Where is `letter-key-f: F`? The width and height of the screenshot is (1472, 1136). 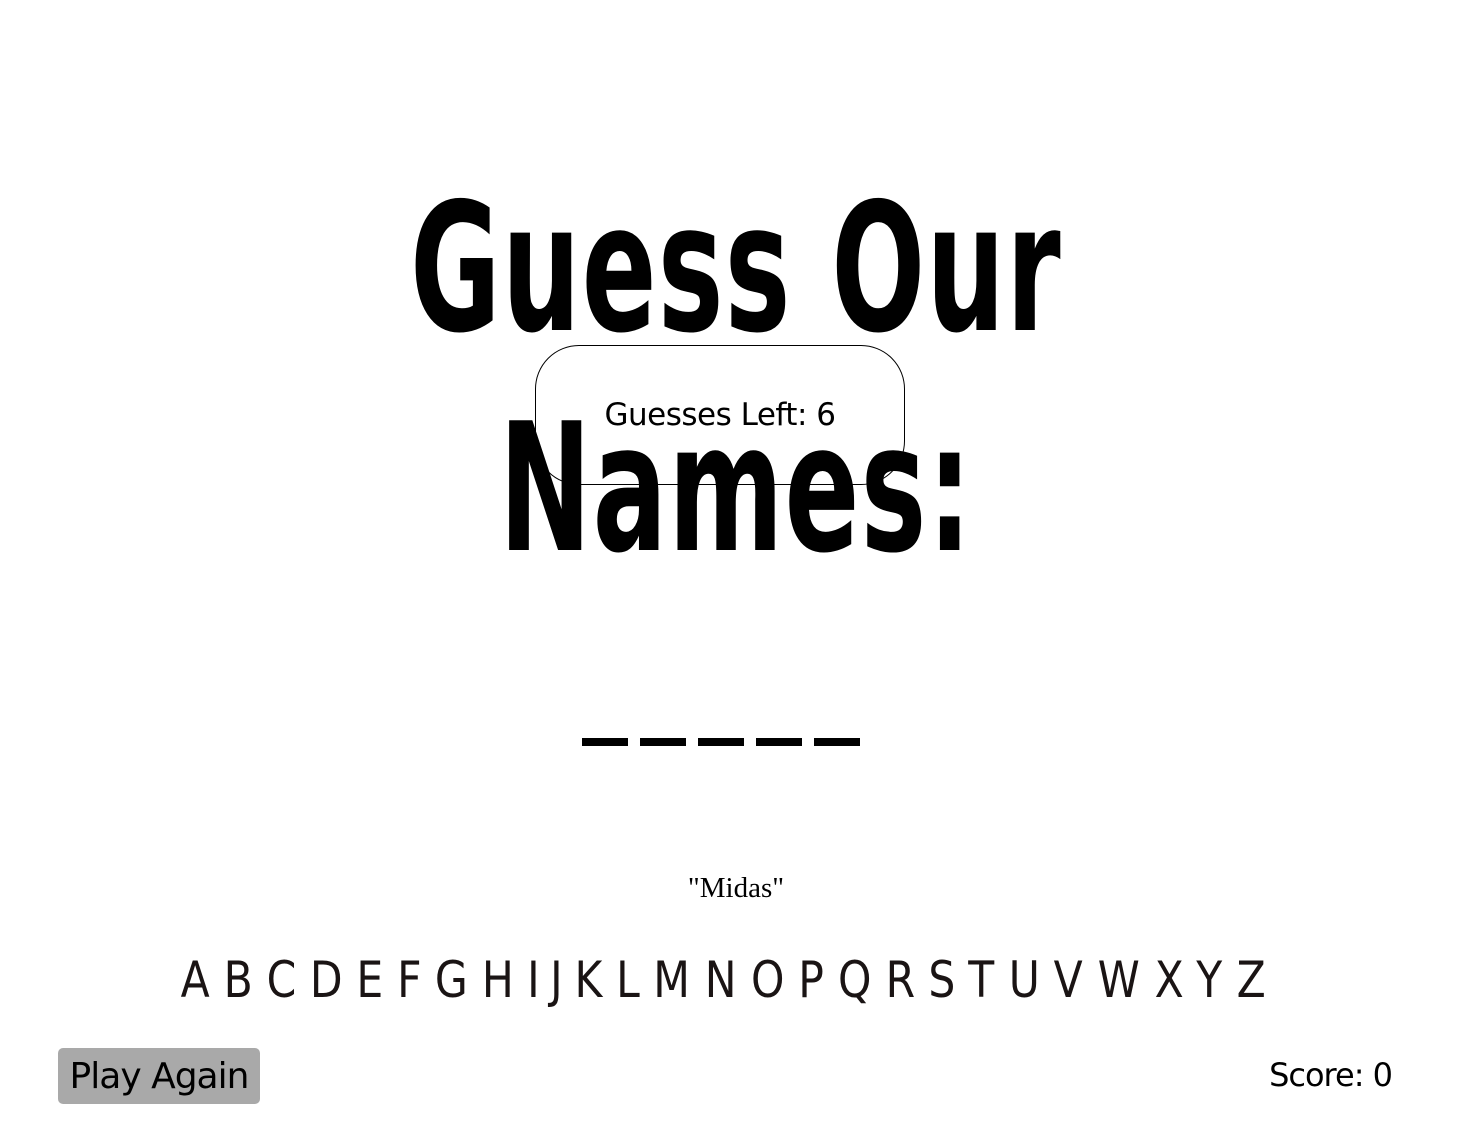
letter-key-f: F is located at coordinates (409, 980).